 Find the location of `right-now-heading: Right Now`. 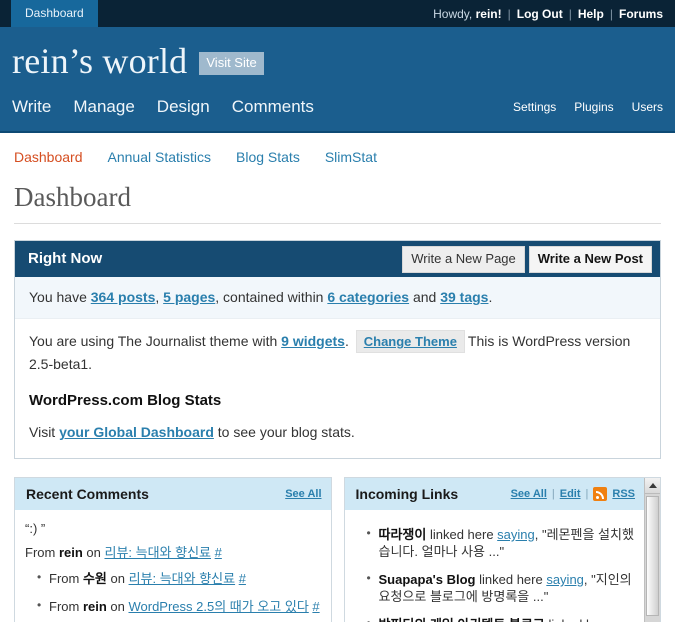

right-now-heading: Right Now is located at coordinates (65, 258).